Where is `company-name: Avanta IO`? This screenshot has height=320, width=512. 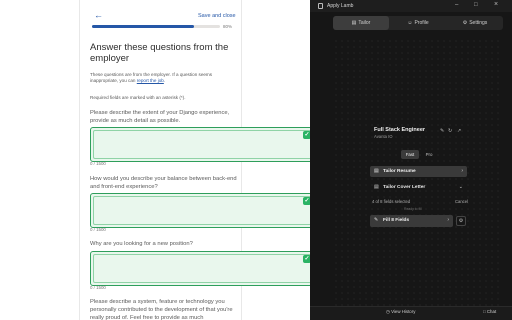
company-name: Avanta IO is located at coordinates (383, 136).